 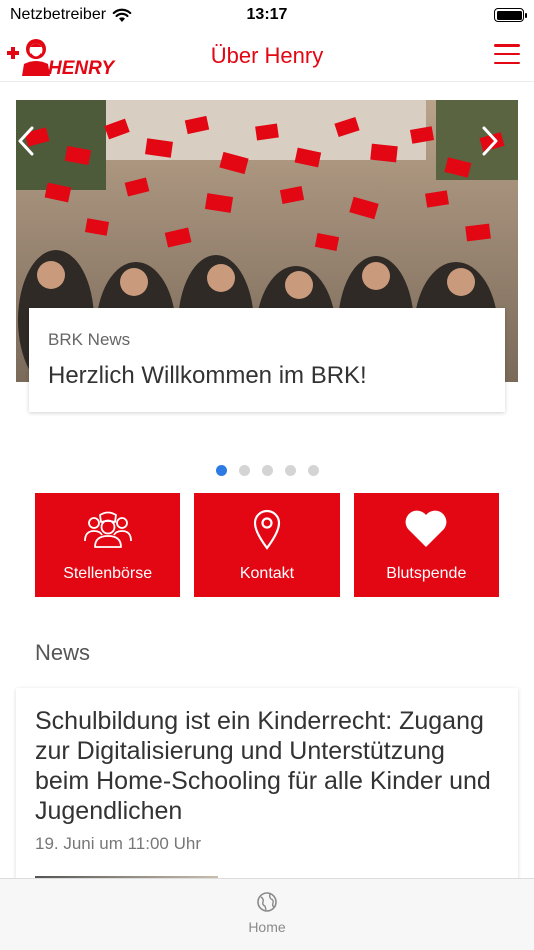 I want to click on globe-icon, so click(x=267, y=902).